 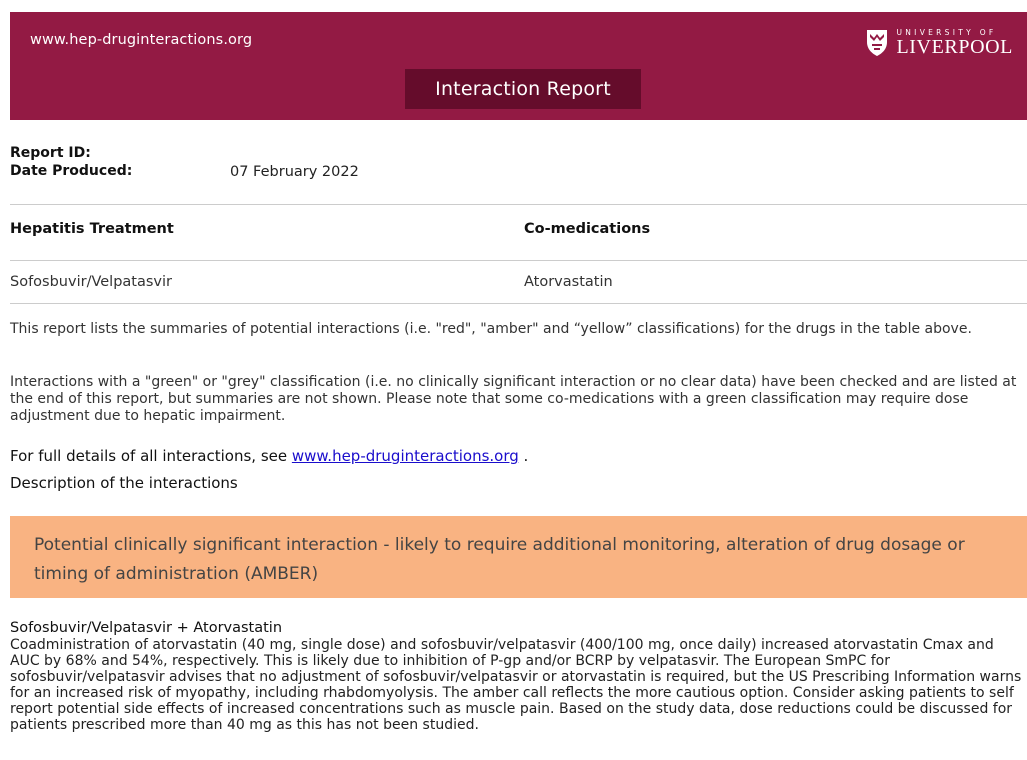 I want to click on header-url: www.hep-druginteractions.org, so click(x=141, y=40).